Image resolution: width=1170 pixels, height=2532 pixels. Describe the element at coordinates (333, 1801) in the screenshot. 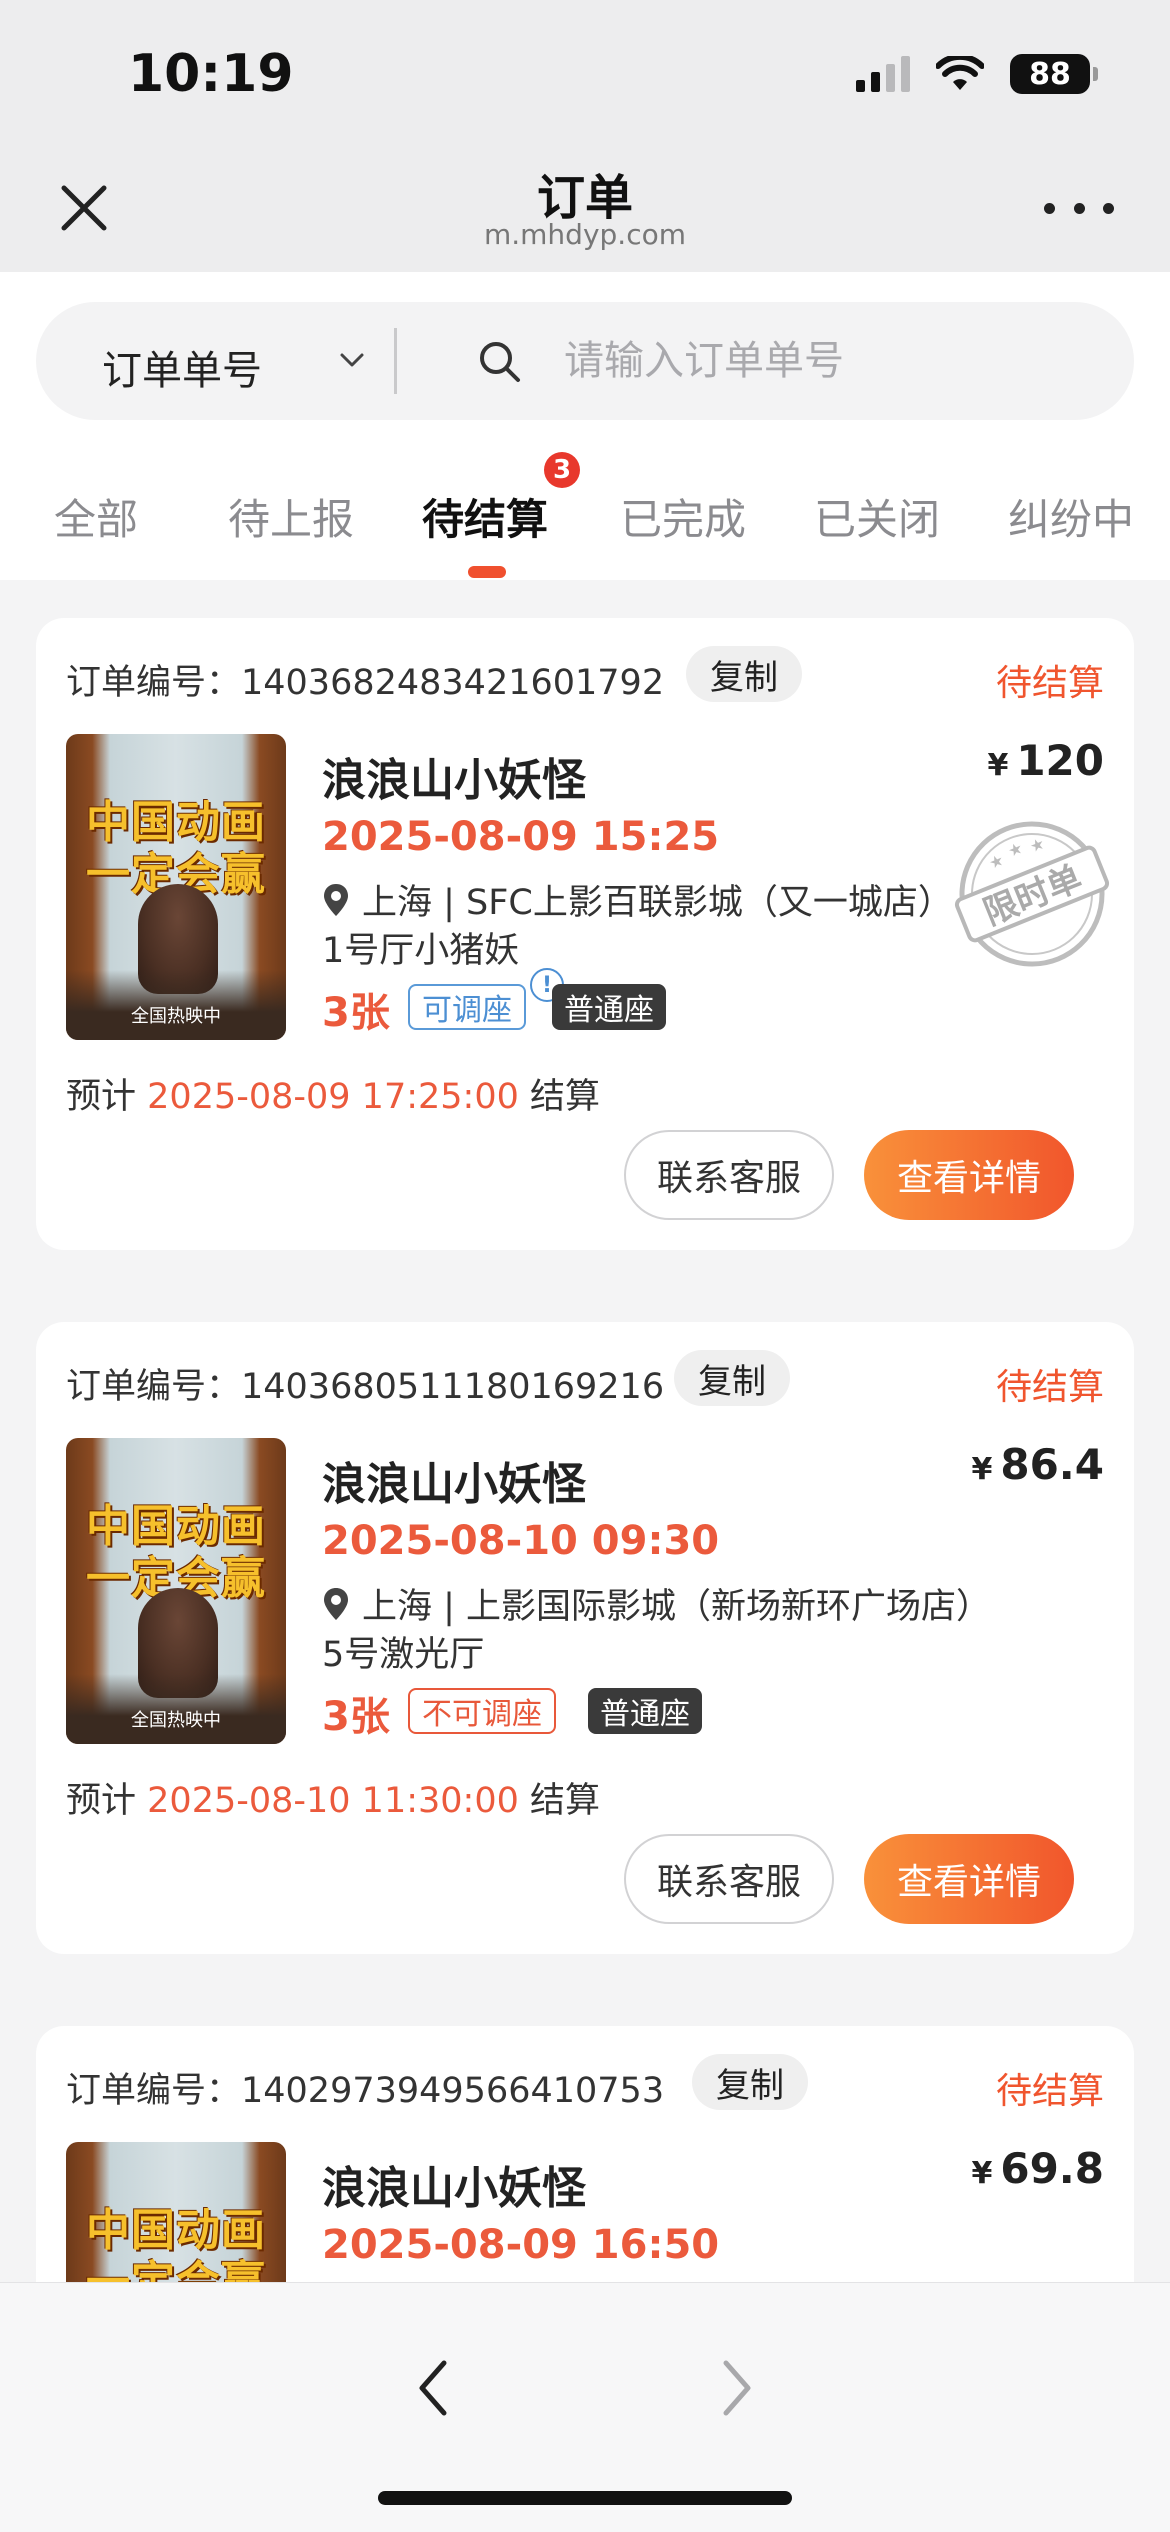

I see `settle-time: 2025-08-10 11:30:00` at that location.